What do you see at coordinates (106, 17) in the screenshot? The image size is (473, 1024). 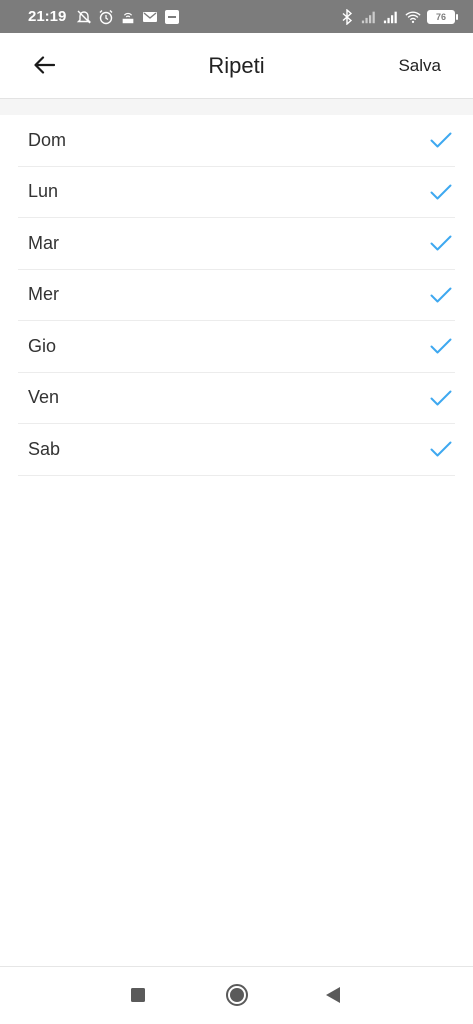 I see `alarm-icon` at bounding box center [106, 17].